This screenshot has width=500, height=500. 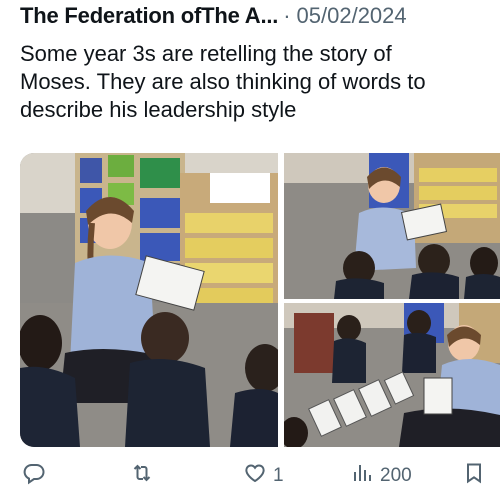 What do you see at coordinates (142, 476) in the screenshot?
I see `retweet-icon` at bounding box center [142, 476].